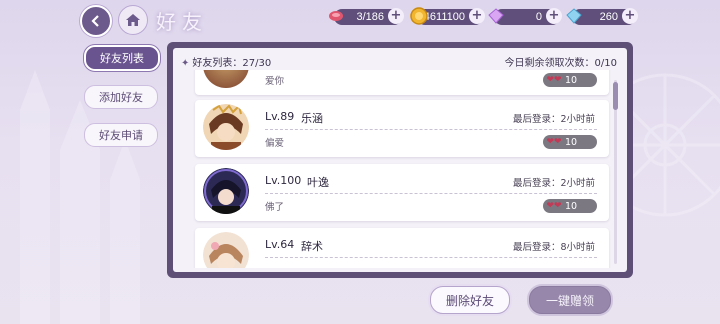 The width and height of the screenshot is (720, 324). What do you see at coordinates (366, 16) in the screenshot?
I see `resource-stamina: 3/186 +` at bounding box center [366, 16].